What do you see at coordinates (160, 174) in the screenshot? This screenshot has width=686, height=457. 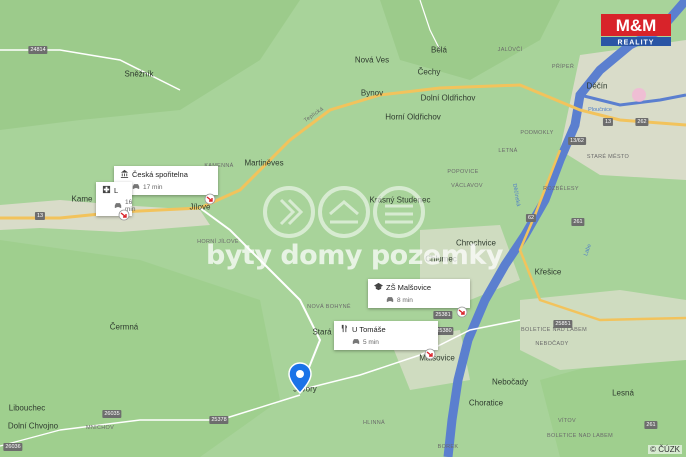 I see `poi-name: Česká spořitelna` at bounding box center [160, 174].